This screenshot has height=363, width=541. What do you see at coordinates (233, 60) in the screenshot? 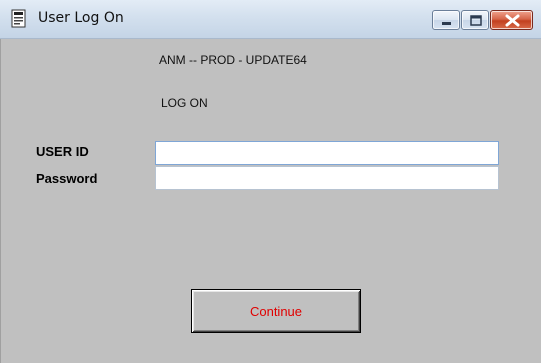
I see `environment-label: ANM -- PROD - UPDATE64` at bounding box center [233, 60].